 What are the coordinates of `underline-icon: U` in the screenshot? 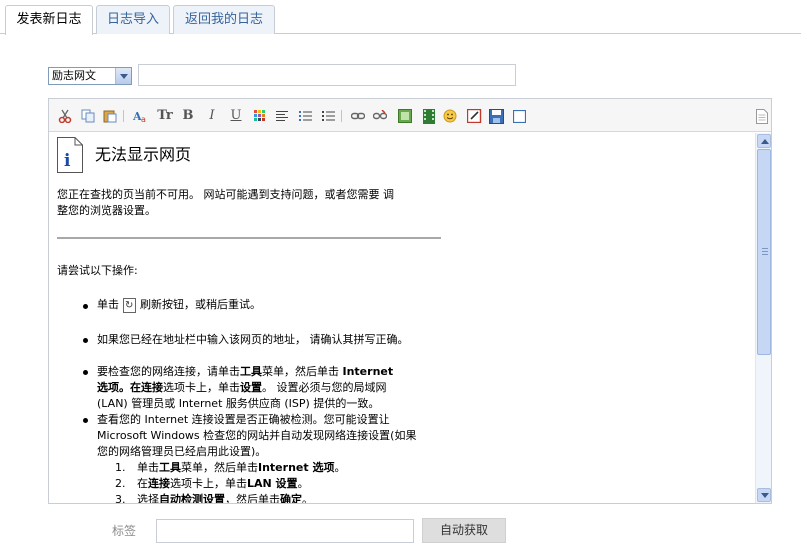 It's located at (236, 116).